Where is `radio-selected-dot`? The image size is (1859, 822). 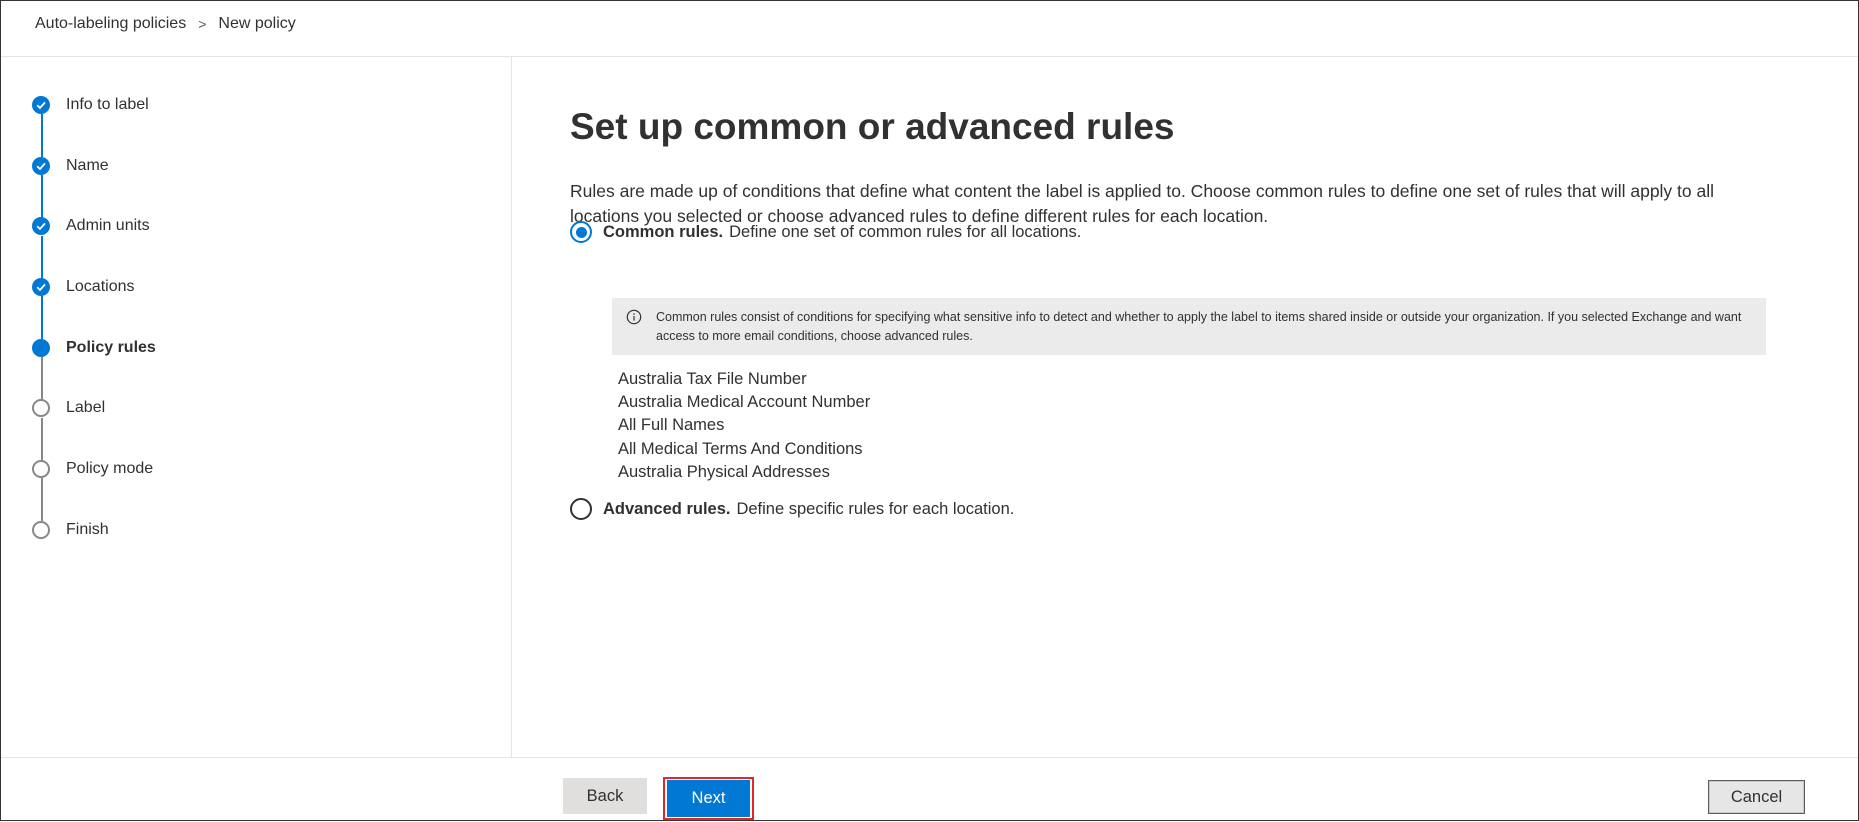
radio-selected-dot is located at coordinates (581, 232).